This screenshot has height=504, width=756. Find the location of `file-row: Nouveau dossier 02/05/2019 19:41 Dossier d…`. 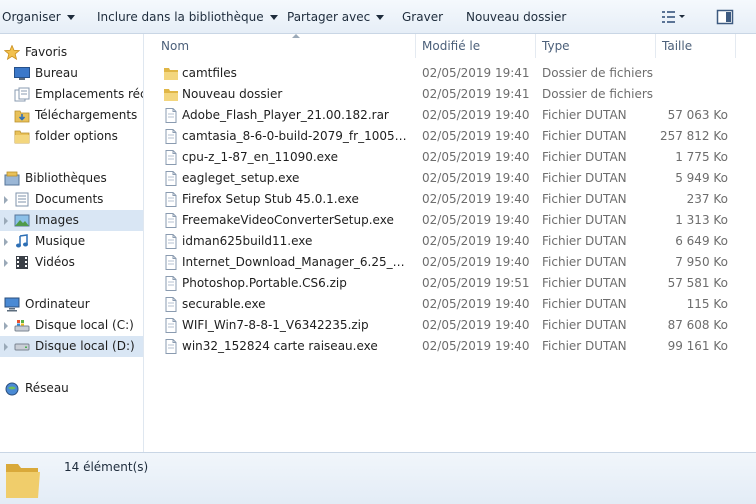

file-row: Nouveau dossier 02/05/2019 19:41 Dossier d… is located at coordinates (450, 94).